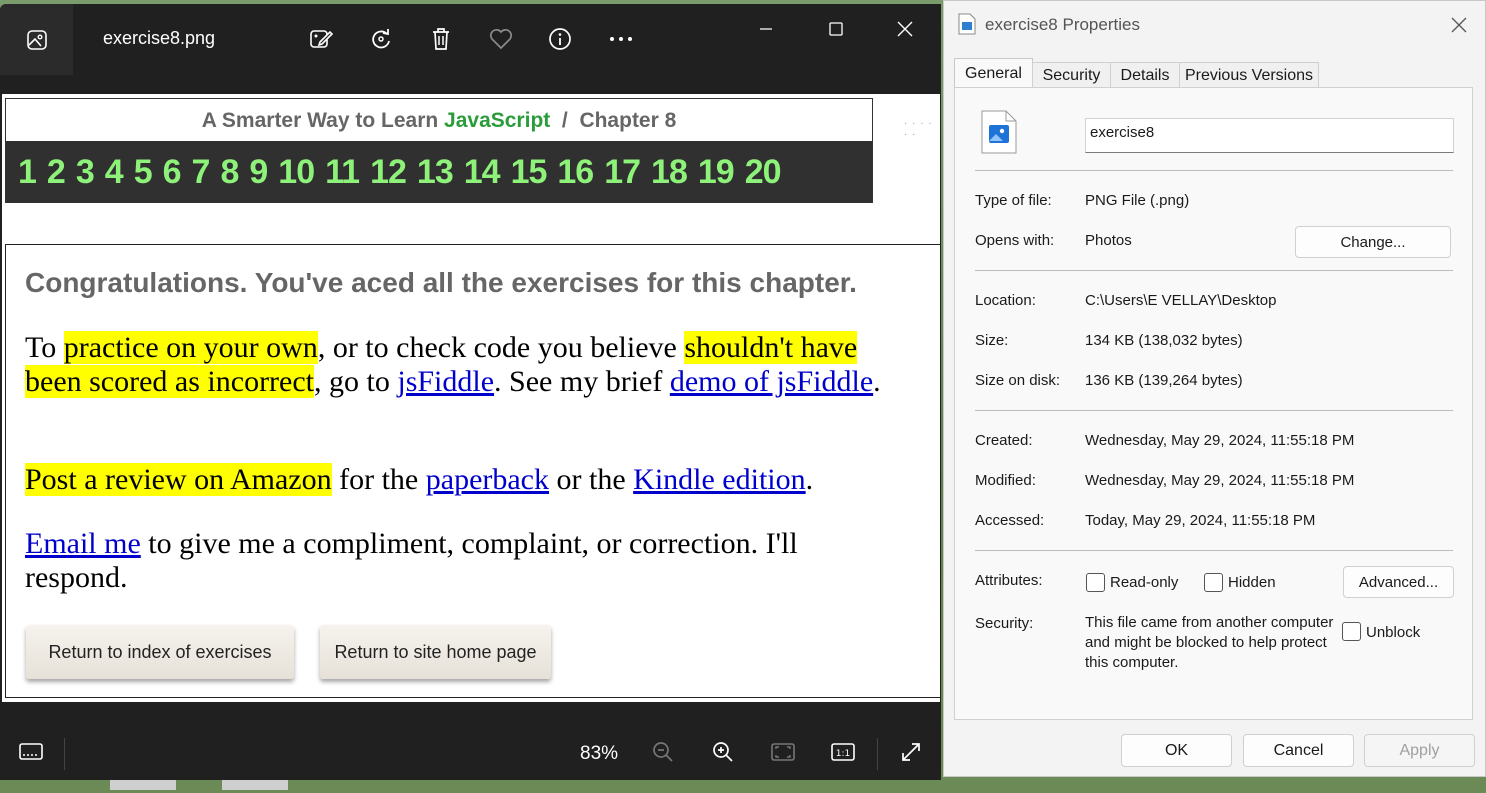 The height and width of the screenshot is (793, 1486). I want to click on location-value: C:\Users\E VELLAY\Desktop, so click(1181, 300).